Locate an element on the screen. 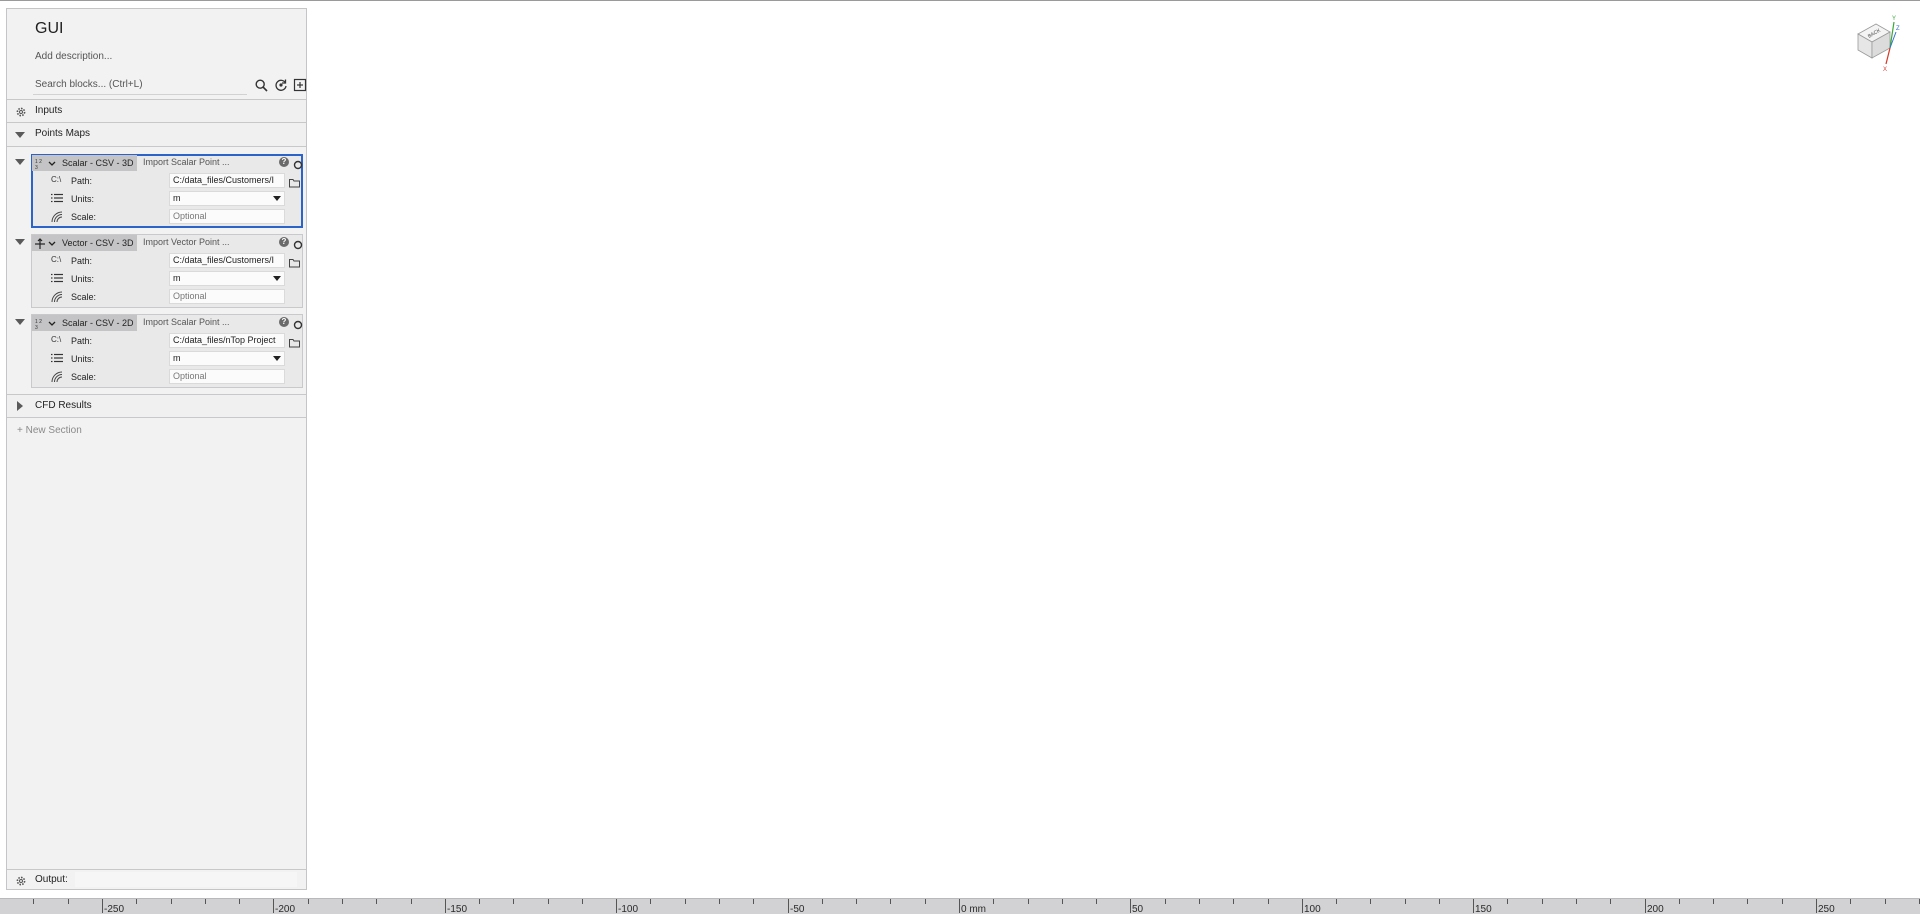 The image size is (1920, 914). section-points-maps: Points Maps is located at coordinates (156, 135).